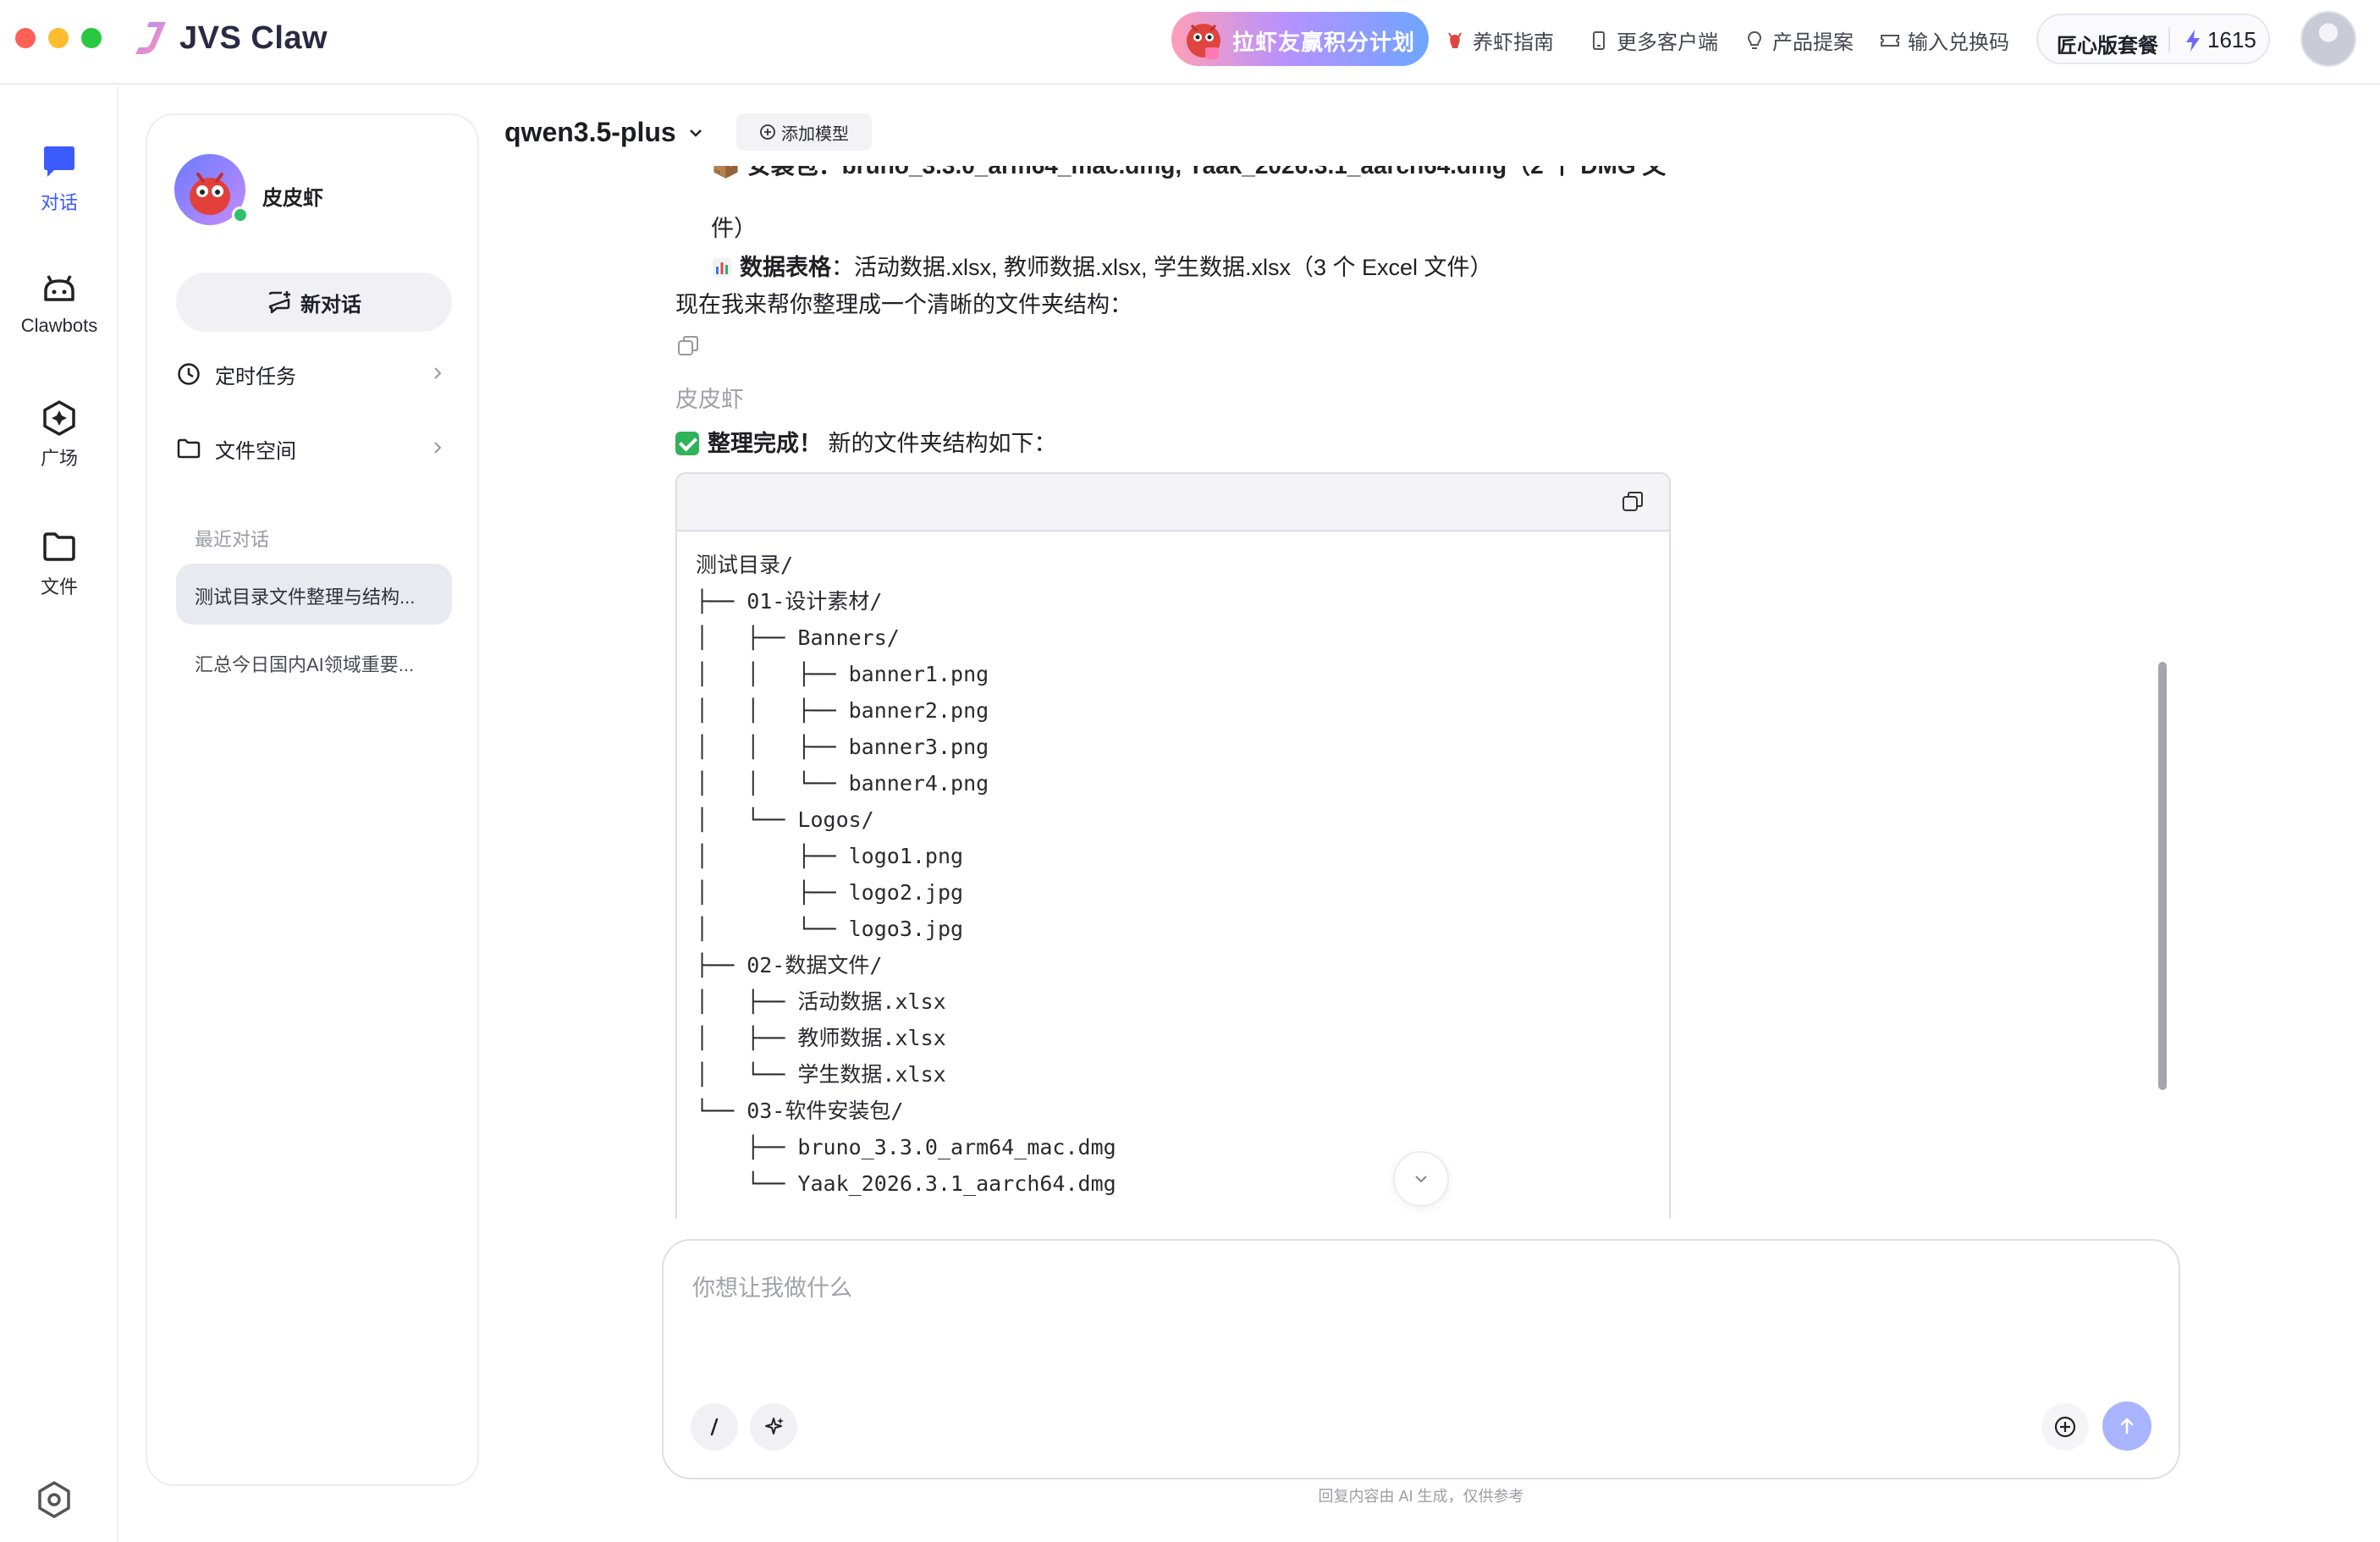  I want to click on rail-item-plaza: 广场, so click(59, 435).